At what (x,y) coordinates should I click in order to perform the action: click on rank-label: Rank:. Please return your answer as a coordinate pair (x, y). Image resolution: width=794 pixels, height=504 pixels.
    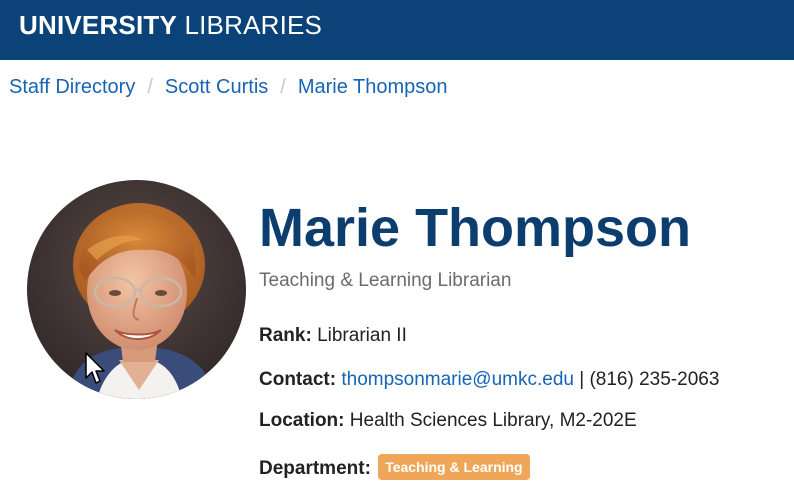
    Looking at the image, I should click on (285, 335).